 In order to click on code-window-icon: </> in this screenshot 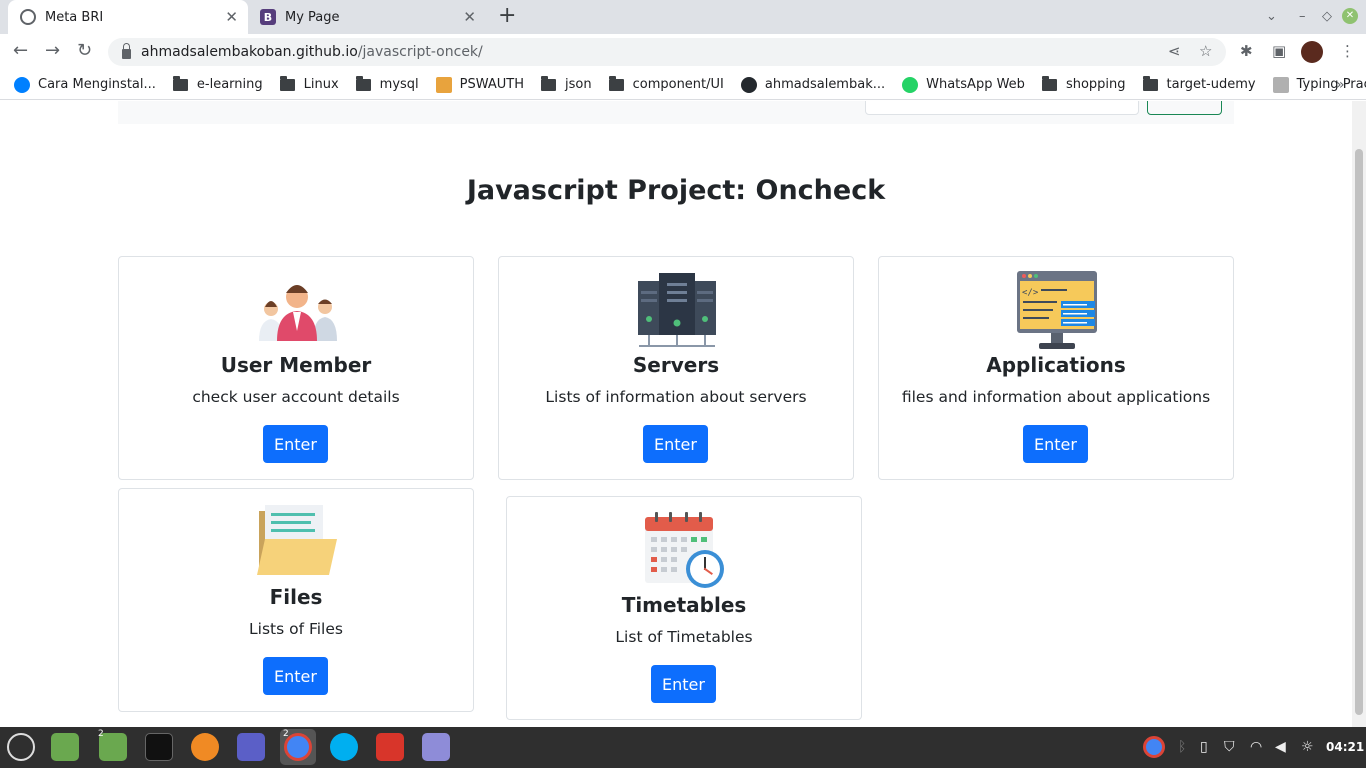, I will do `click(1057, 310)`.